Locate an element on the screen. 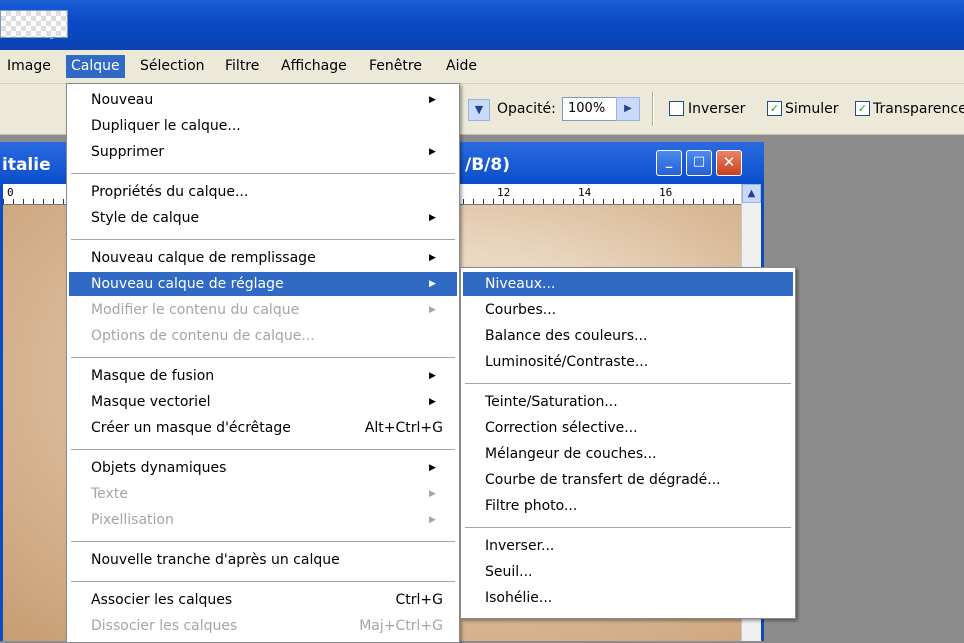 The width and height of the screenshot is (964, 643). minimize-icon: _ is located at coordinates (669, 161).